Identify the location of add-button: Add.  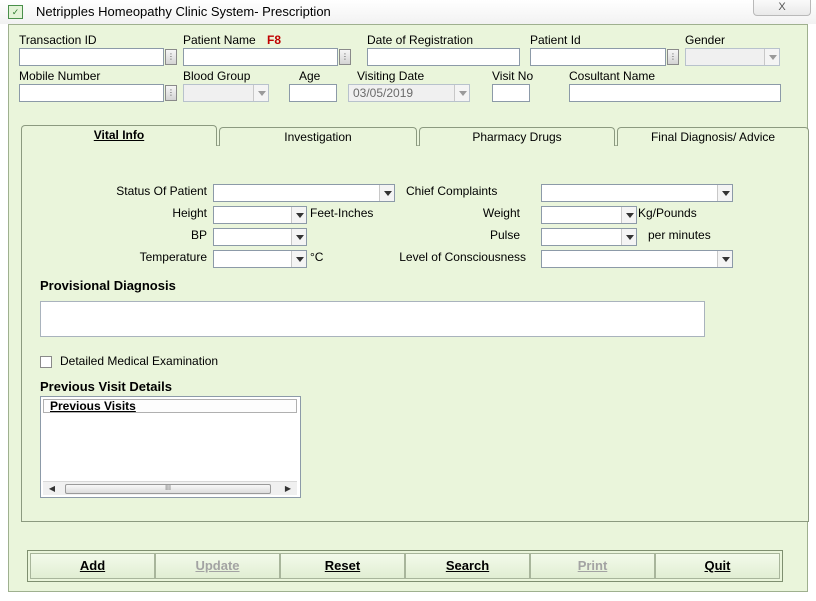
(92, 566).